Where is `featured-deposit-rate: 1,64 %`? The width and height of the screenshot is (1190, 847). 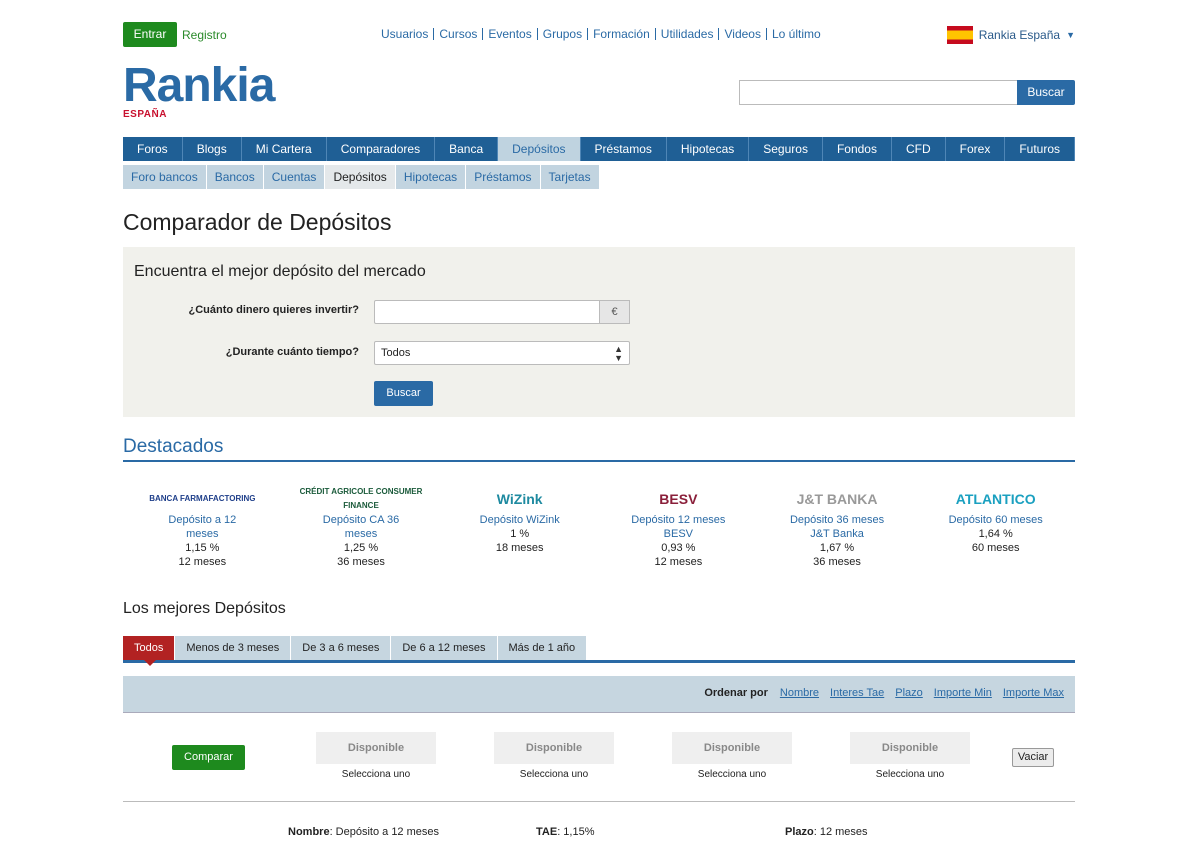
featured-deposit-rate: 1,64 % is located at coordinates (995, 534).